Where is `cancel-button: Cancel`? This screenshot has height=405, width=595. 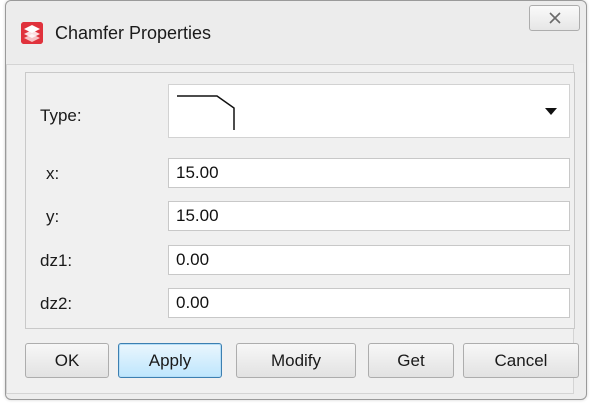
cancel-button: Cancel is located at coordinates (521, 360).